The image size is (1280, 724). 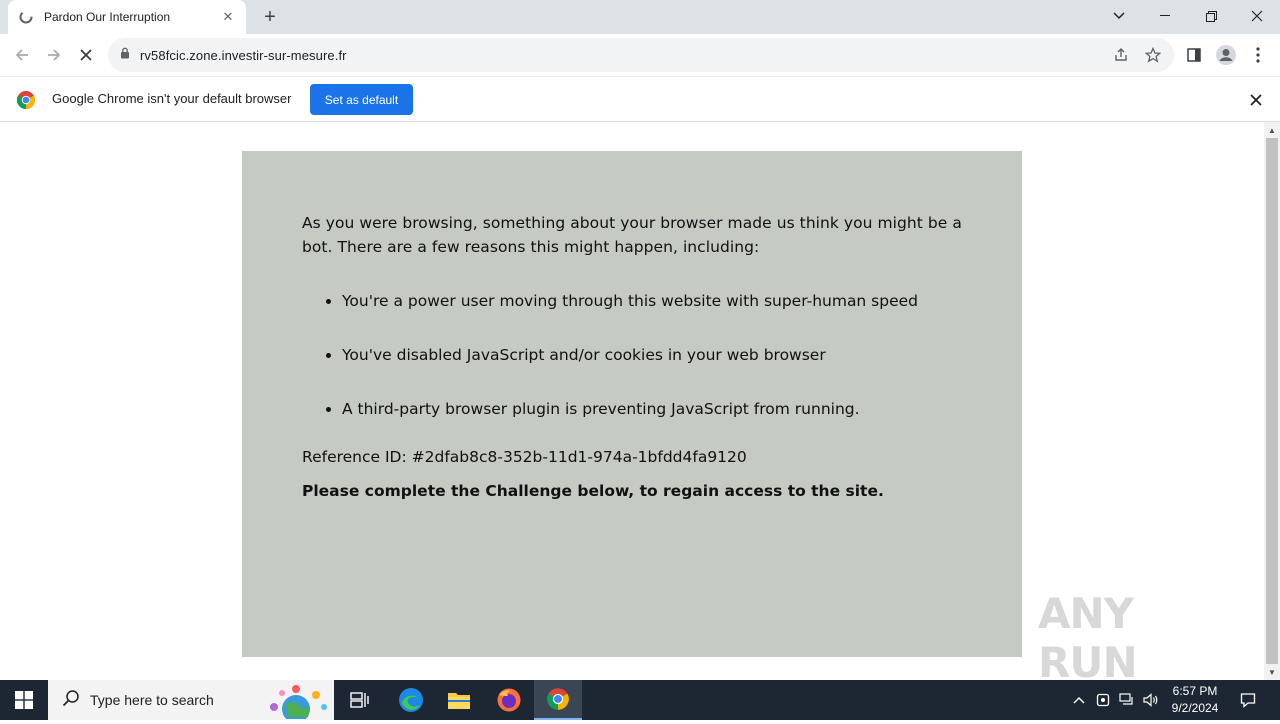 I want to click on chrome-logo-icon, so click(x=26, y=100).